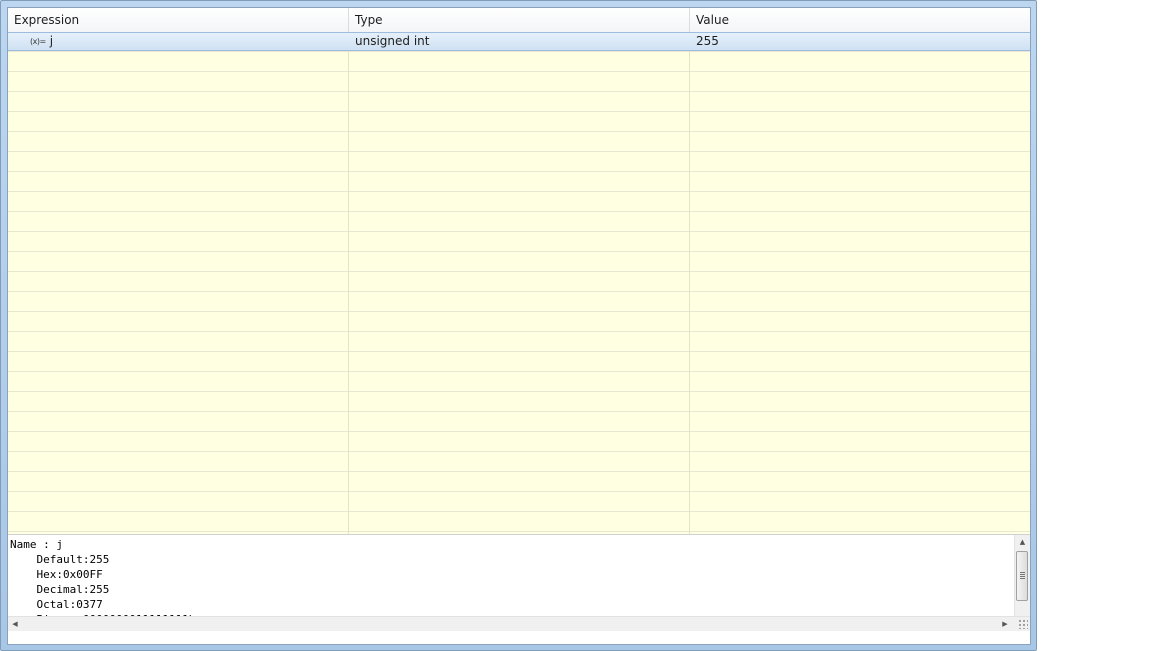  Describe the element at coordinates (178, 41) in the screenshot. I see `expression-cell: (x)= j` at that location.